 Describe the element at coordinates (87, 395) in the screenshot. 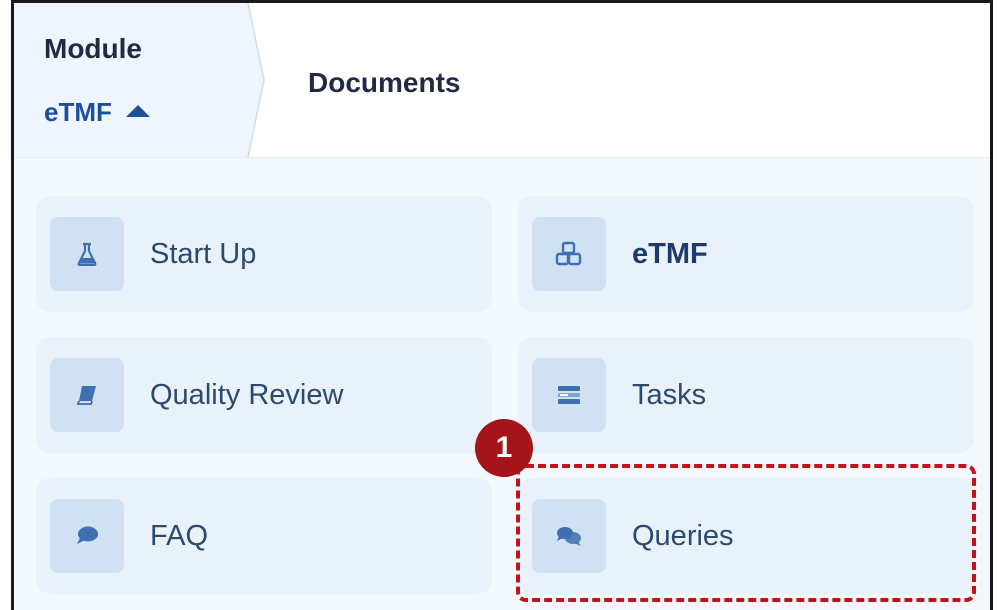

I see `book-icon` at that location.